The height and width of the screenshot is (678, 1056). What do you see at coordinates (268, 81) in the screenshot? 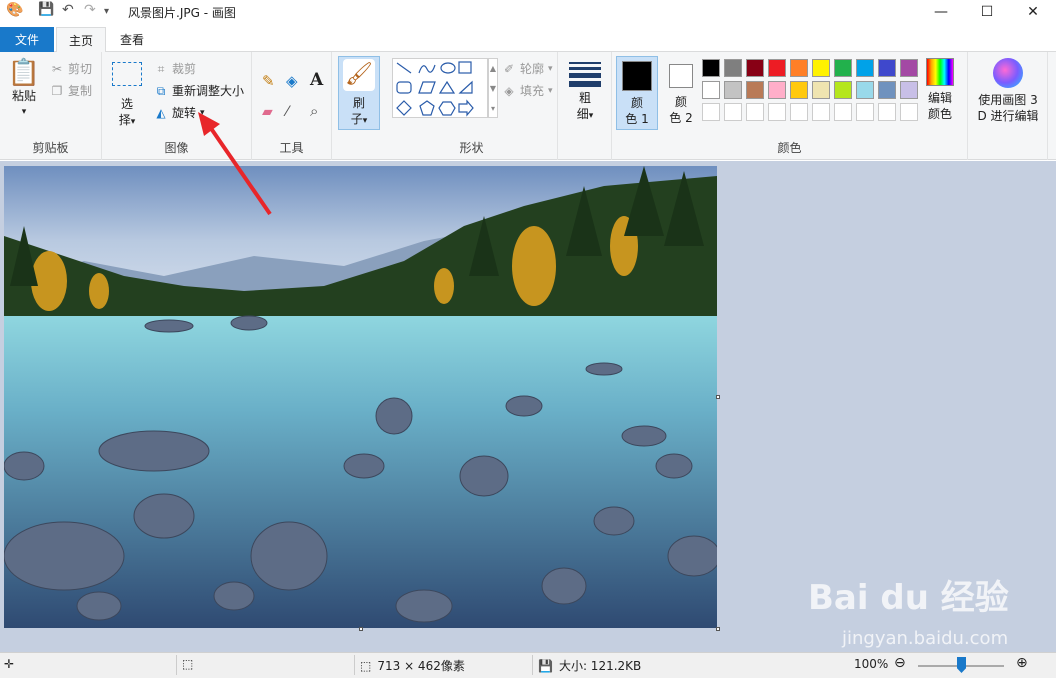
I see `pencil-icon: ✎` at bounding box center [268, 81].